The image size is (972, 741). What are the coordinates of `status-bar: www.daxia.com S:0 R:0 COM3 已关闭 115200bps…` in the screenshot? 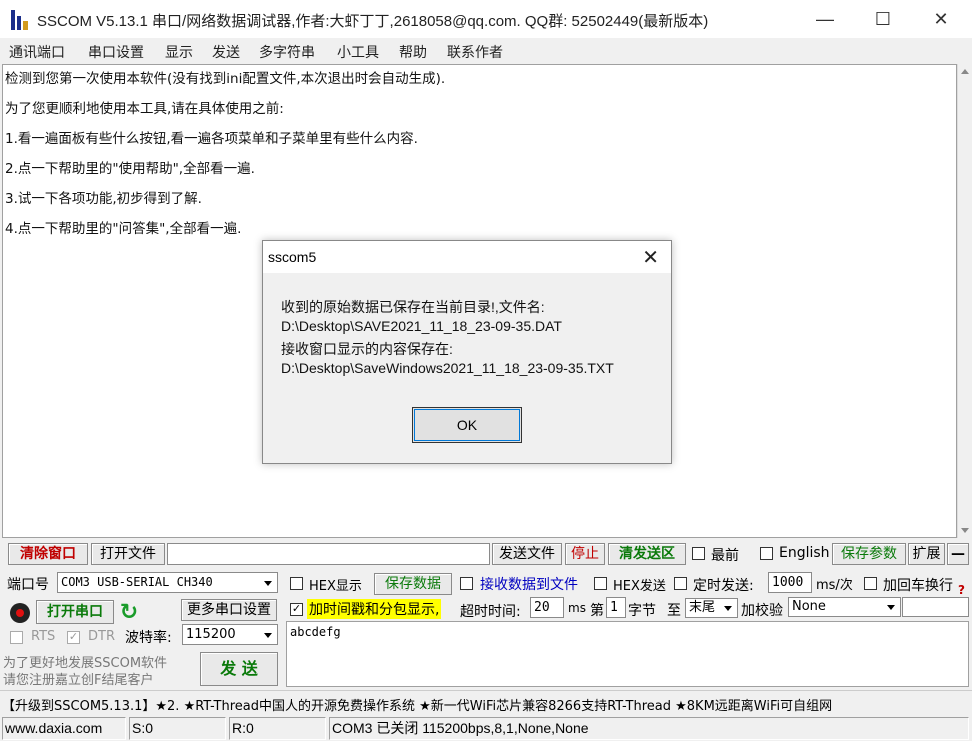 It's located at (486, 728).